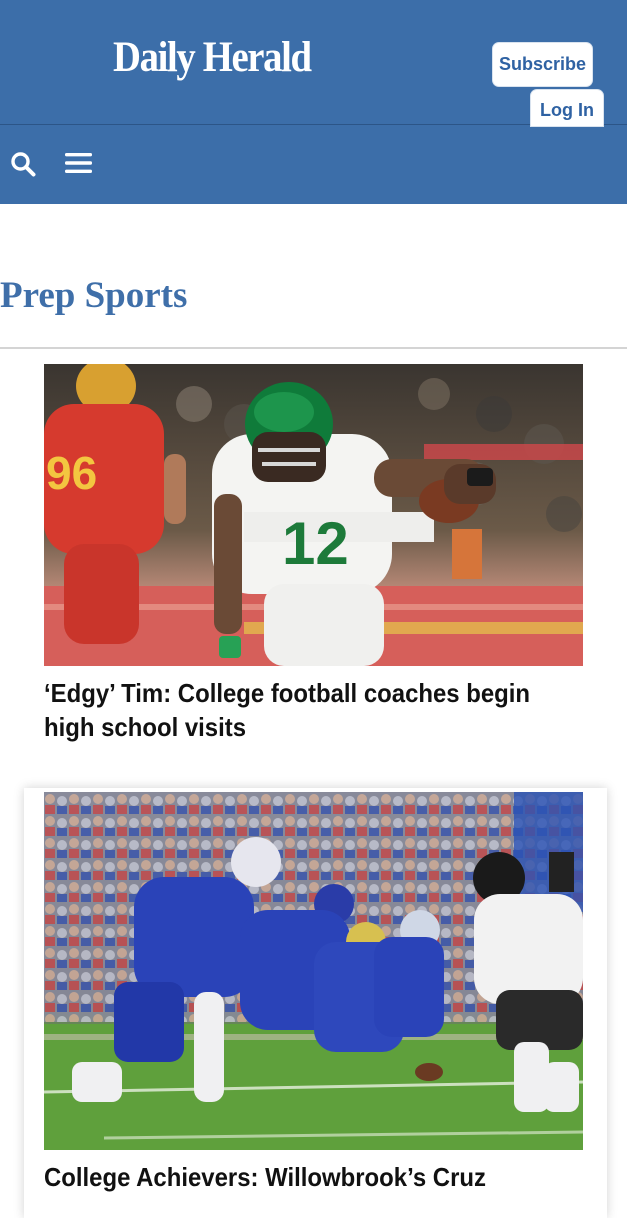 The height and width of the screenshot is (1218, 627). I want to click on hamburger-menu-icon, so click(78, 163).